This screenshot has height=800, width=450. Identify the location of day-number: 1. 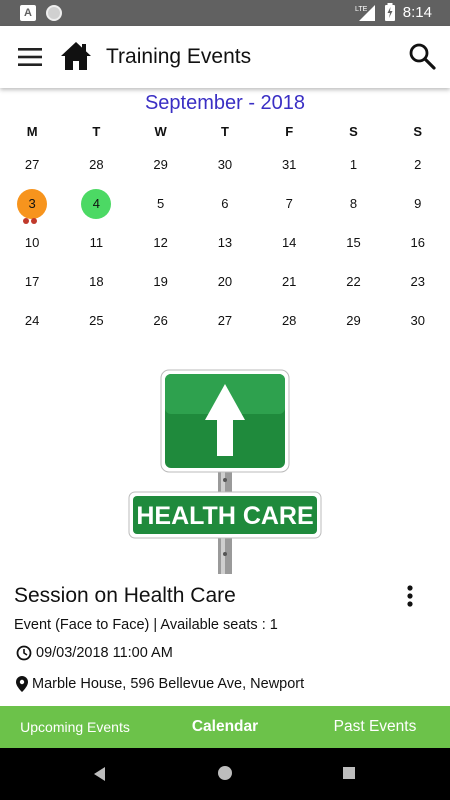
(353, 165).